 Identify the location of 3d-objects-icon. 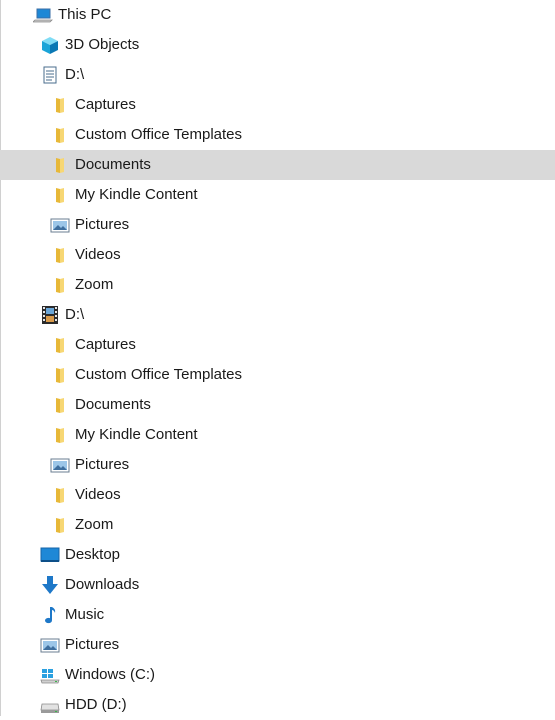
(50, 45).